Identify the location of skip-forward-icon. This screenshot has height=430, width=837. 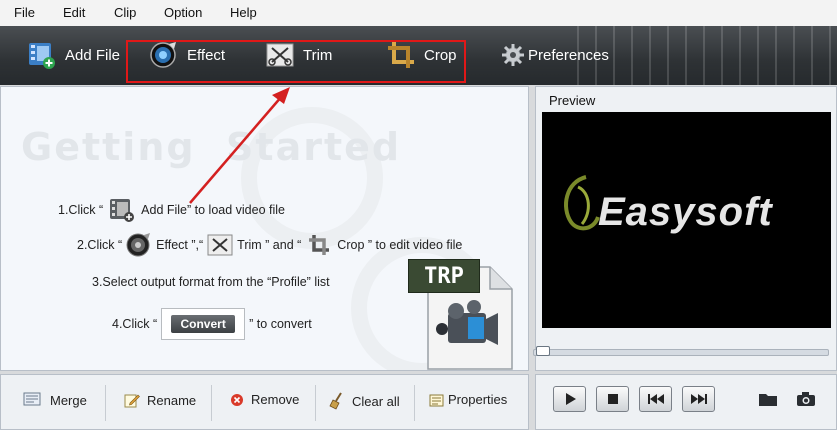
(698, 399).